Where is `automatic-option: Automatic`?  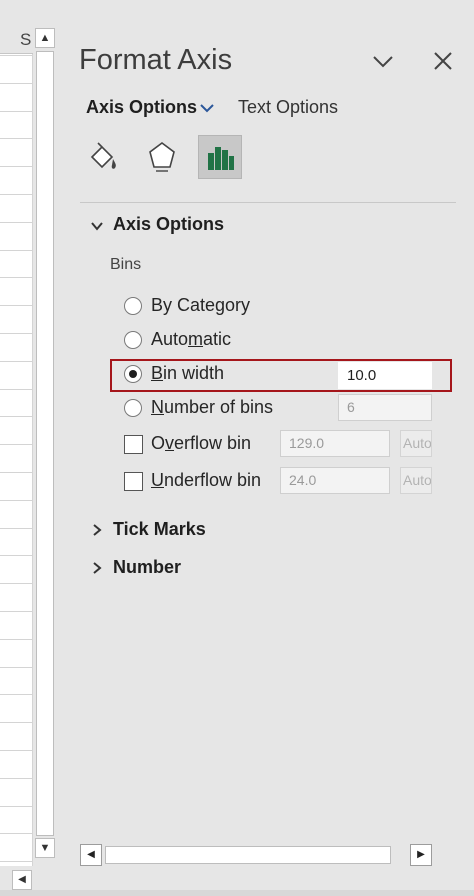
automatic-option: Automatic is located at coordinates (222, 341).